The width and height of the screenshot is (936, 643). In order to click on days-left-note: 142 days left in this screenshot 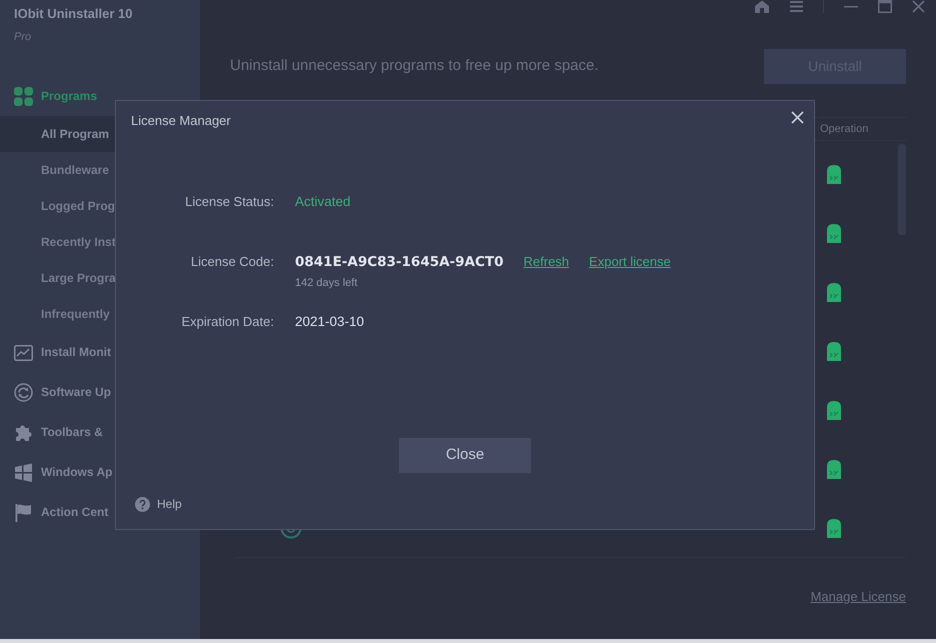, I will do `click(326, 283)`.